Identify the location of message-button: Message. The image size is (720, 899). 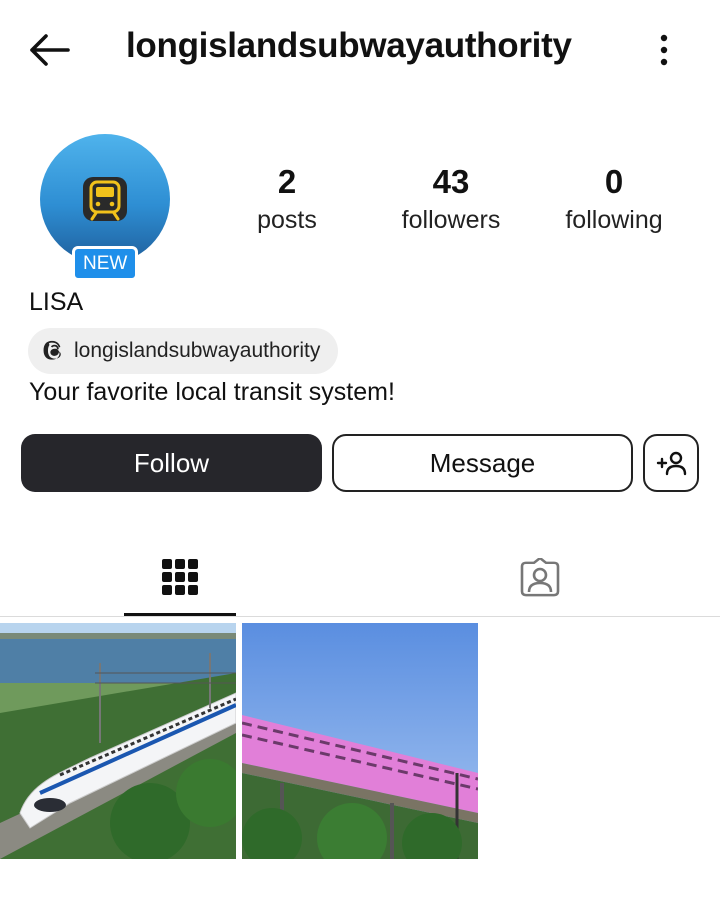
(482, 463).